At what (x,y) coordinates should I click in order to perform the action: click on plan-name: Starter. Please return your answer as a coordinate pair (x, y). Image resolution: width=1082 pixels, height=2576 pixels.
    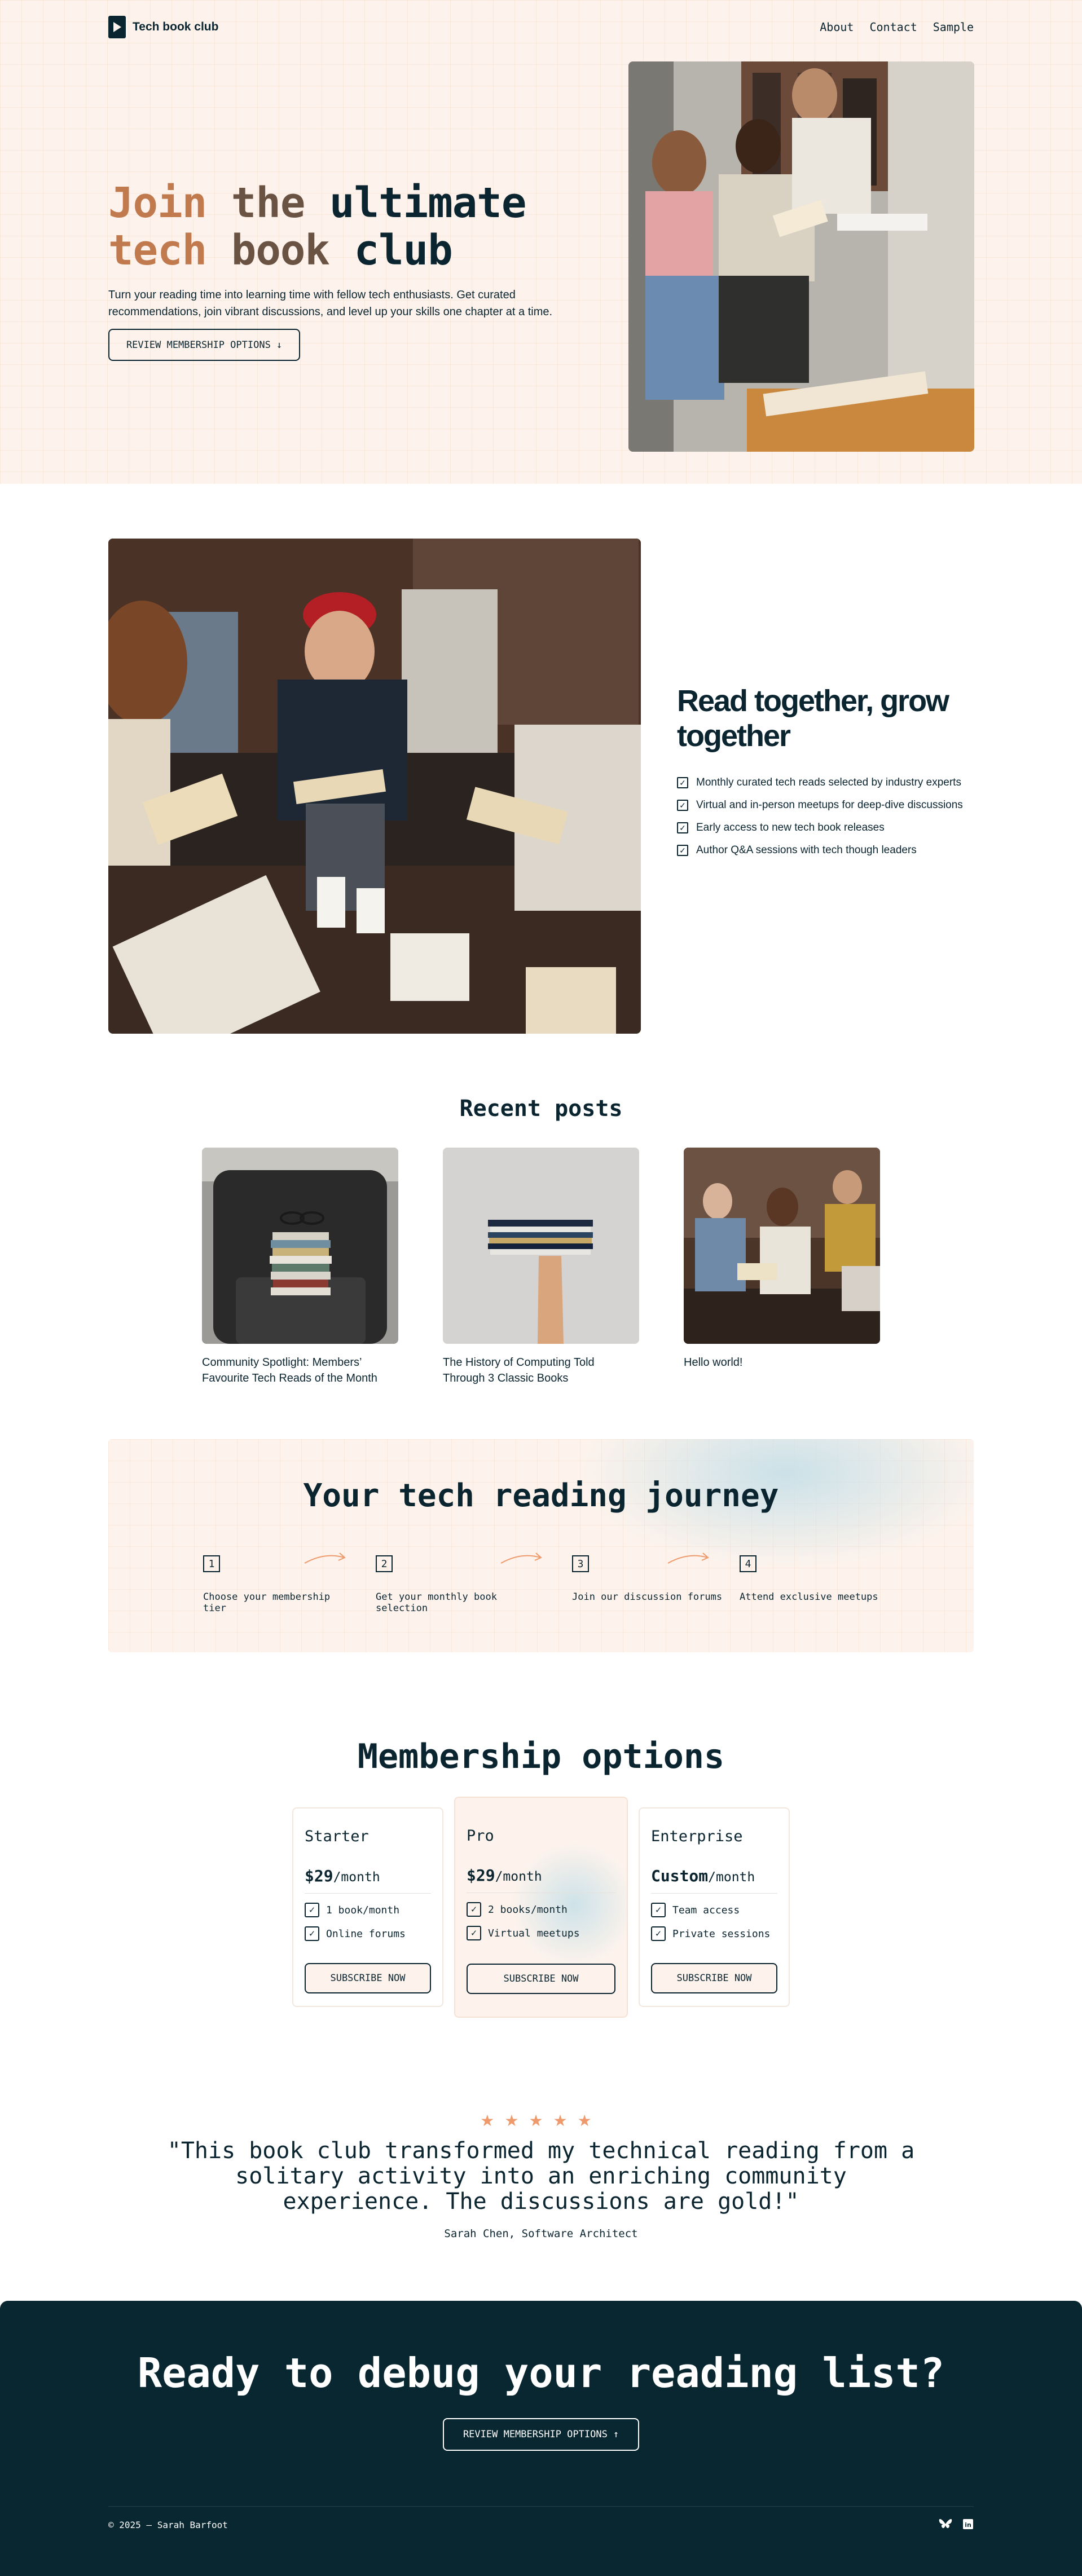
    Looking at the image, I should click on (337, 1836).